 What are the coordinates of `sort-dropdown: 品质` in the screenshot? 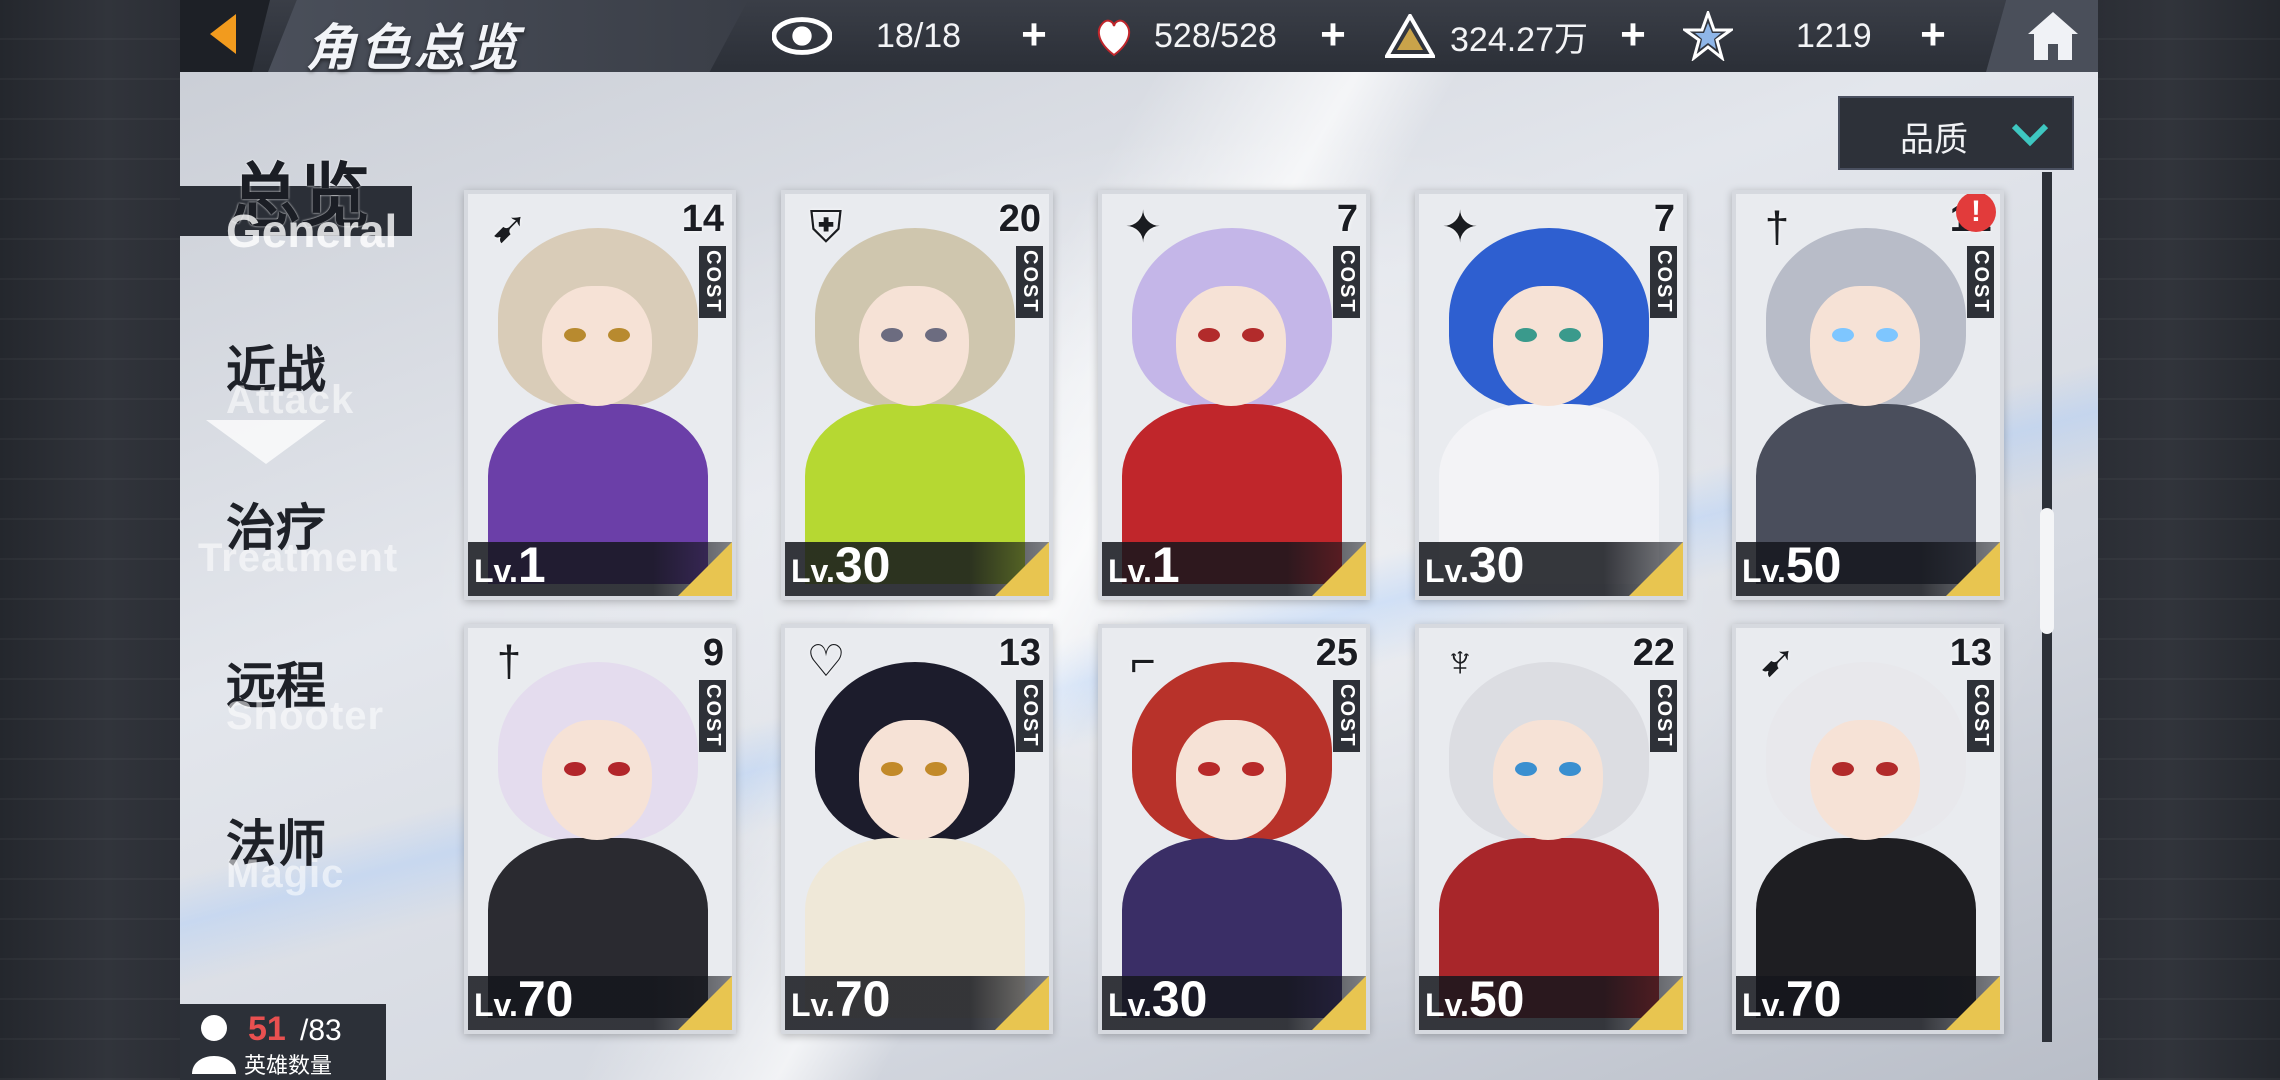 It's located at (1956, 133).